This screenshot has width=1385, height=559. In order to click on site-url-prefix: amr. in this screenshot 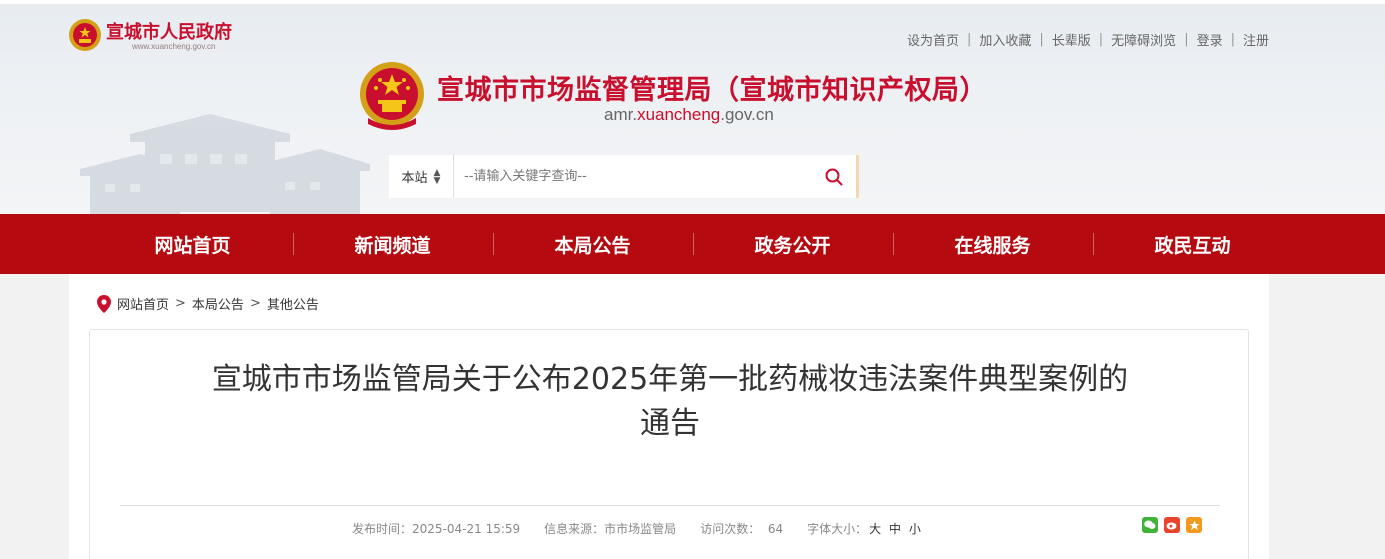, I will do `click(621, 114)`.